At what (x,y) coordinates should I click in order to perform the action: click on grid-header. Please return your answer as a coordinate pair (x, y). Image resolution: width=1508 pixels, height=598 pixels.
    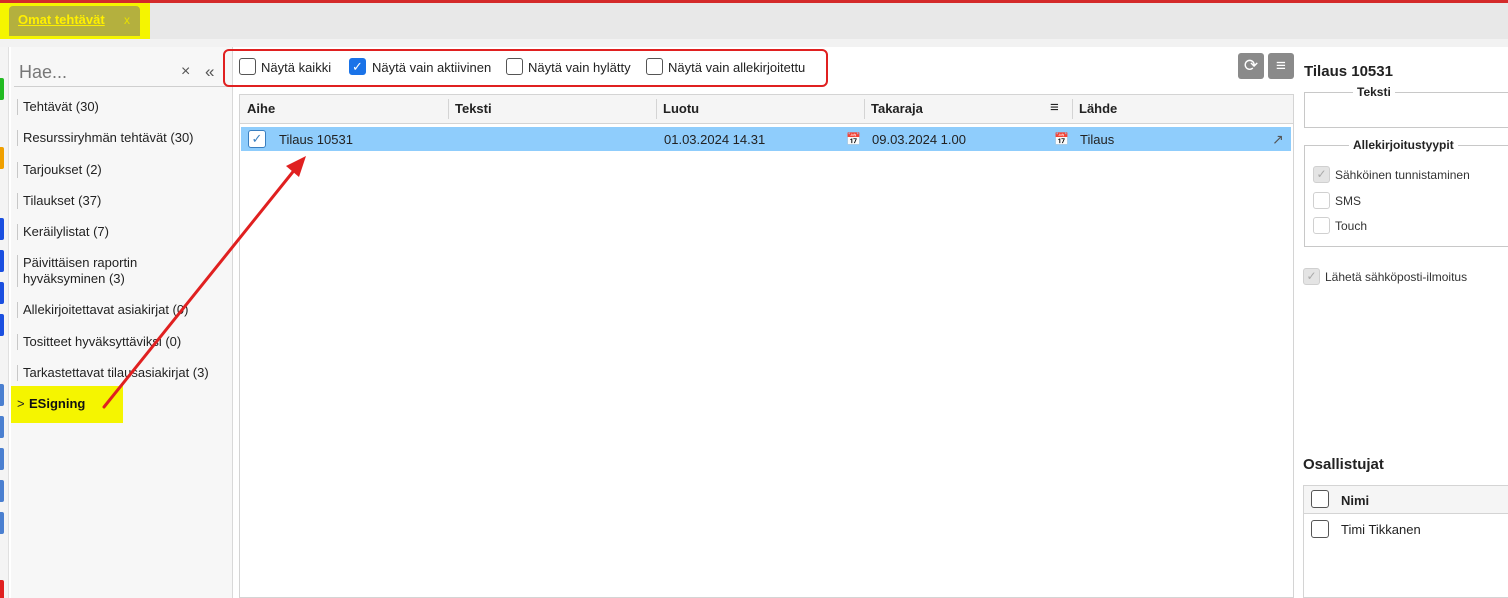
    Looking at the image, I should click on (766, 109).